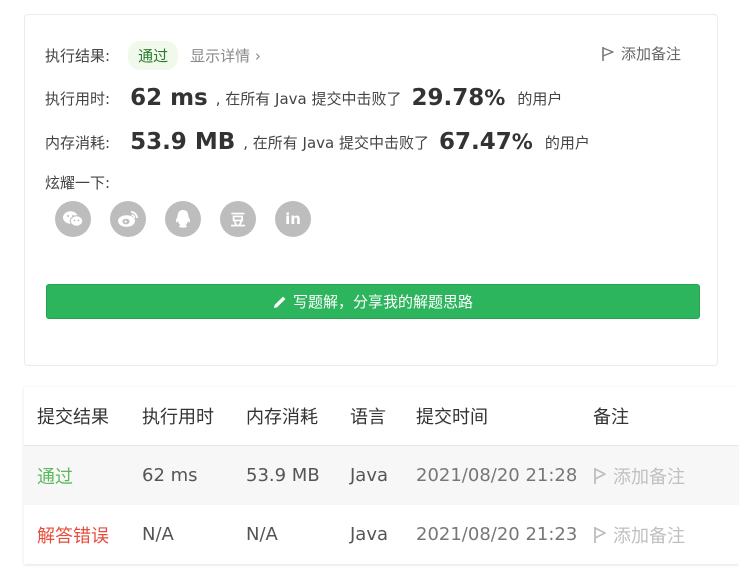 Image resolution: width=739 pixels, height=573 pixels. Describe the element at coordinates (368, 417) in the screenshot. I see `col-language: 语言` at that location.